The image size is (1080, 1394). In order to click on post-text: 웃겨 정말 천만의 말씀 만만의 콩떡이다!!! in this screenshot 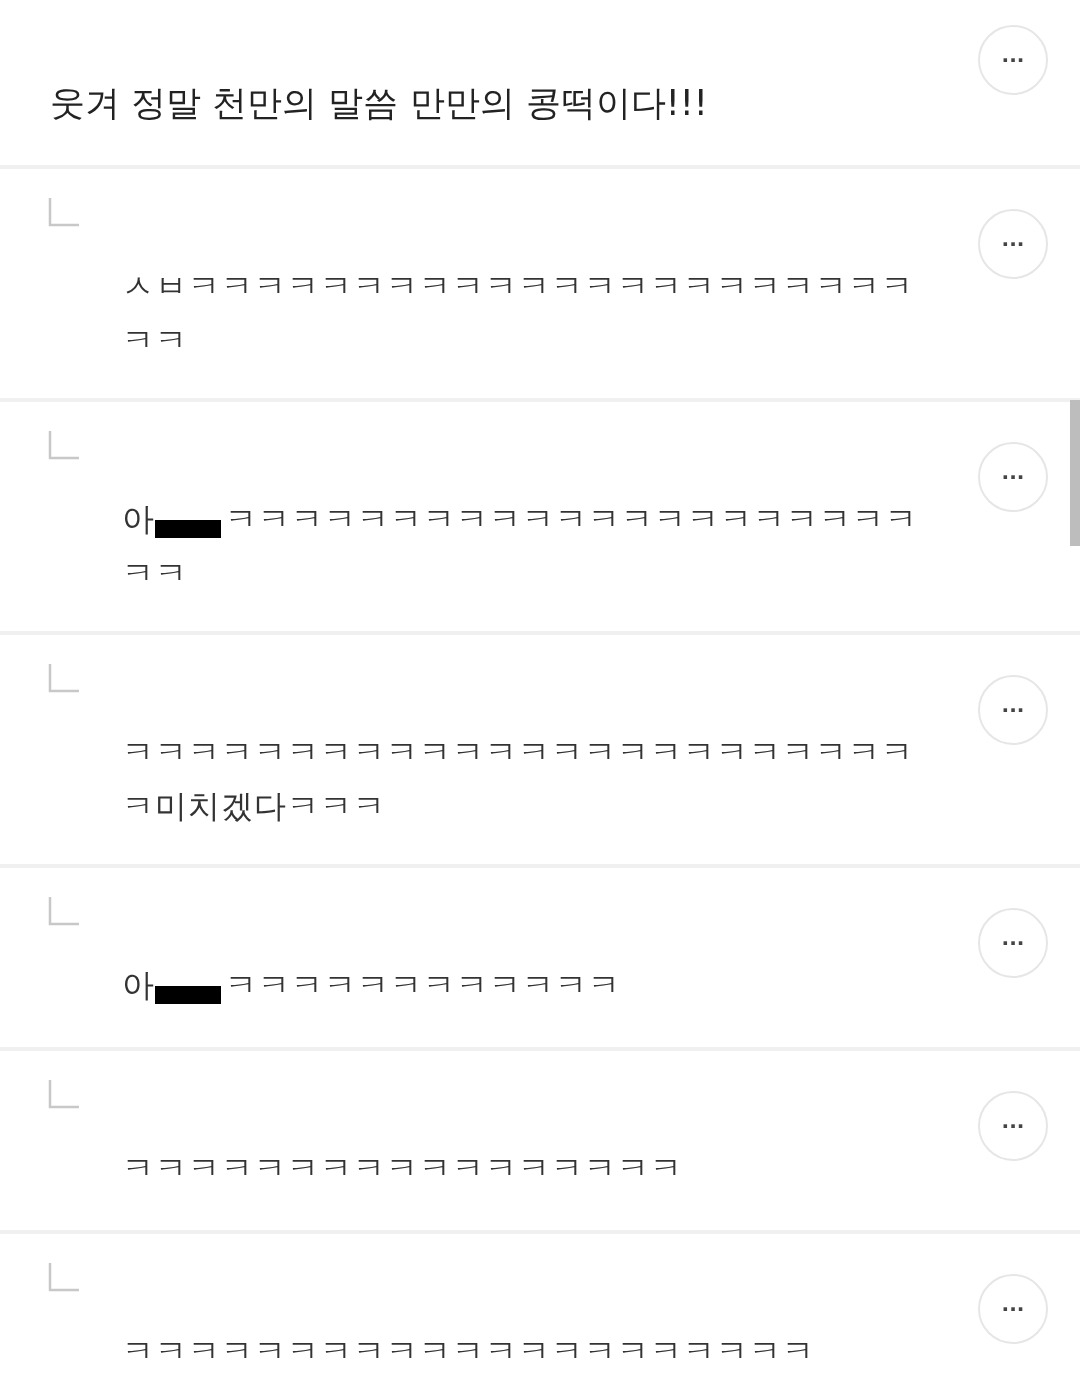, I will do `click(379, 103)`.